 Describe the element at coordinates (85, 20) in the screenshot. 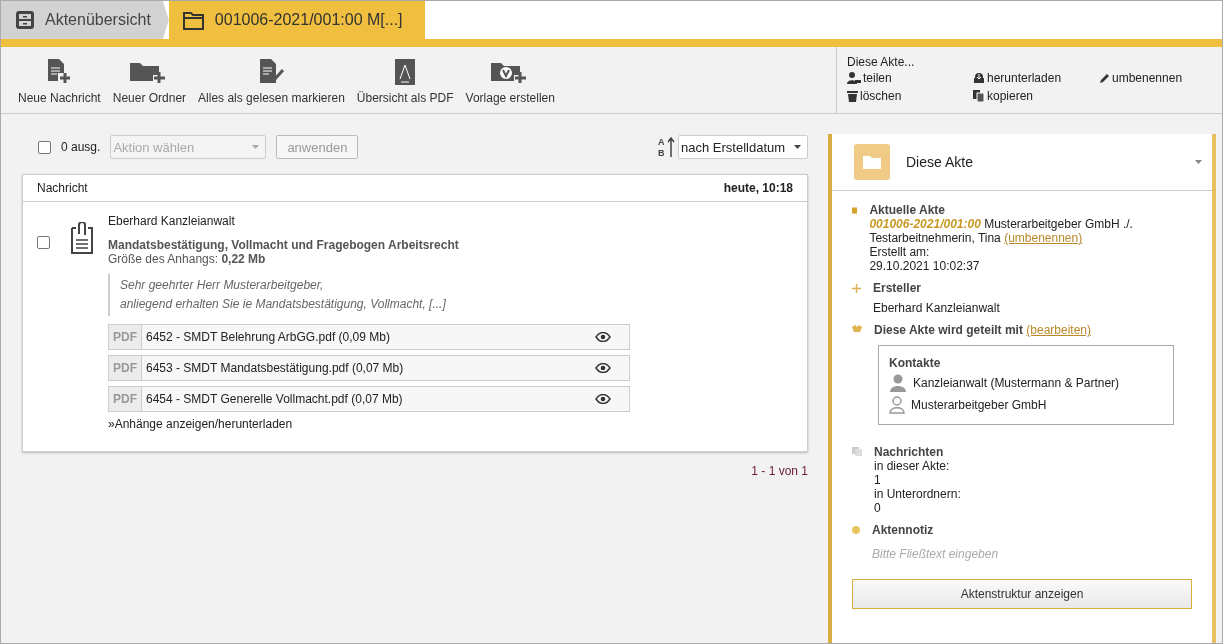

I see `breadcrumb-tab: Aktenübersicht` at that location.